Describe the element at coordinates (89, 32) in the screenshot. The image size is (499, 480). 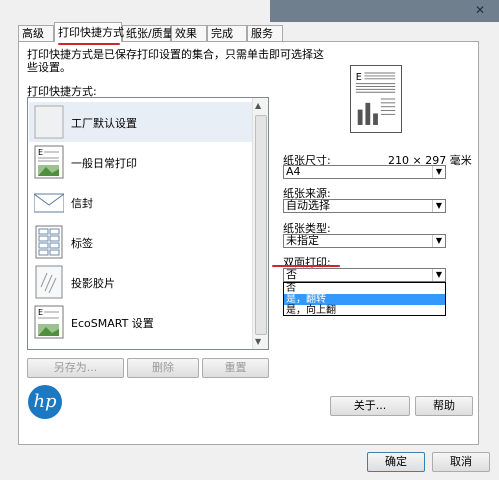
I see `tab-print-shortcuts: 打印快捷方式` at that location.